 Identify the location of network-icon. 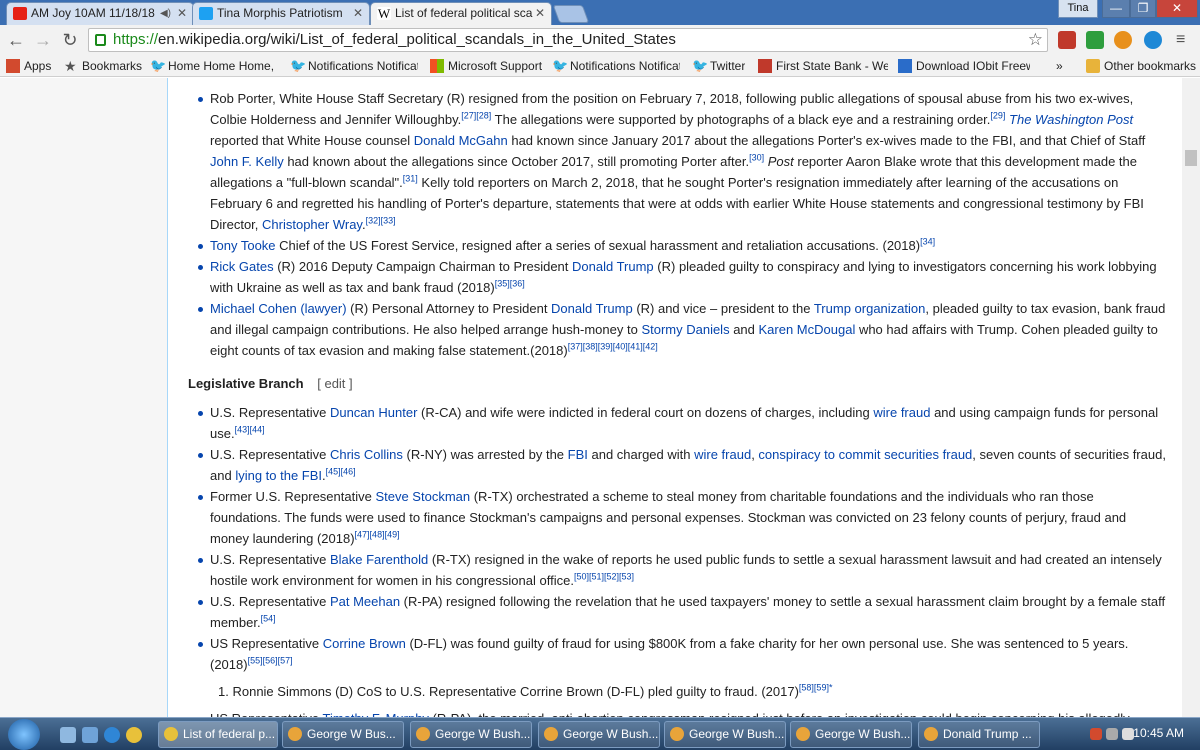
(1112, 734).